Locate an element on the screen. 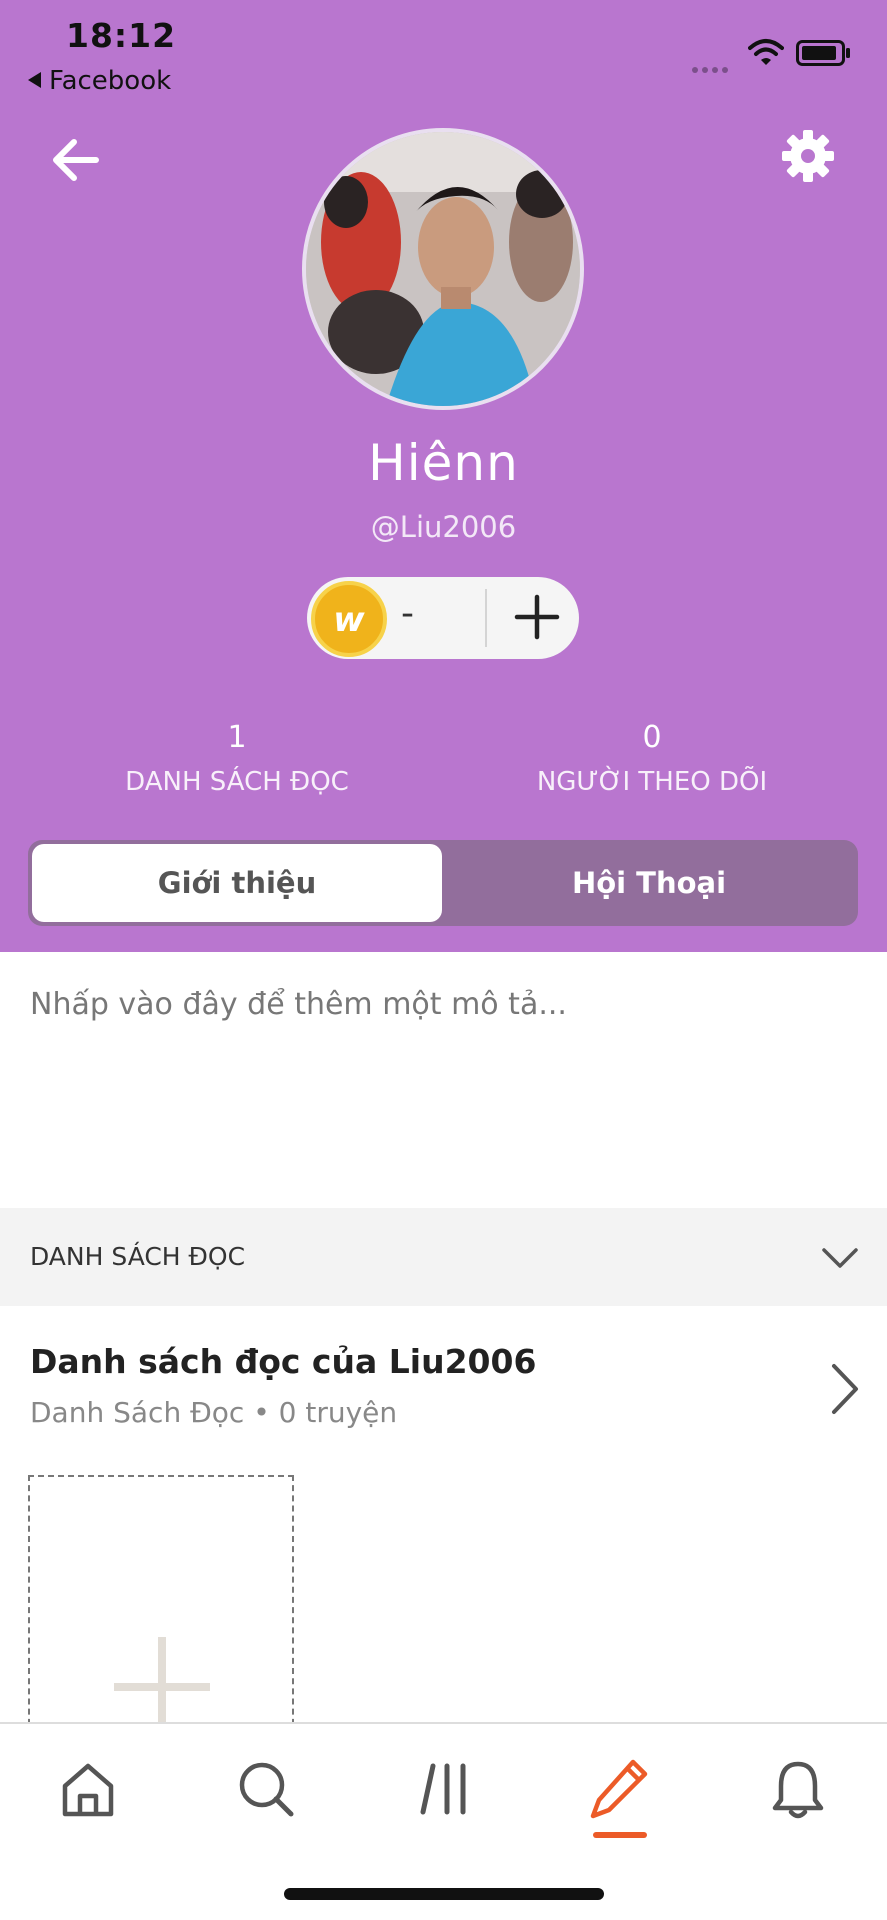 The image size is (887, 1920). stat-reading-lists: 1 DANH SÁCH ĐỌC is located at coordinates (237, 758).